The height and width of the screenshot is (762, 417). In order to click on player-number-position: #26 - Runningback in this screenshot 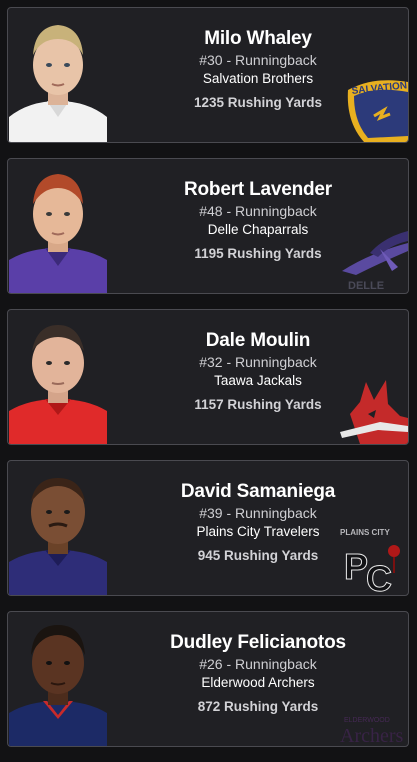, I will do `click(258, 664)`.